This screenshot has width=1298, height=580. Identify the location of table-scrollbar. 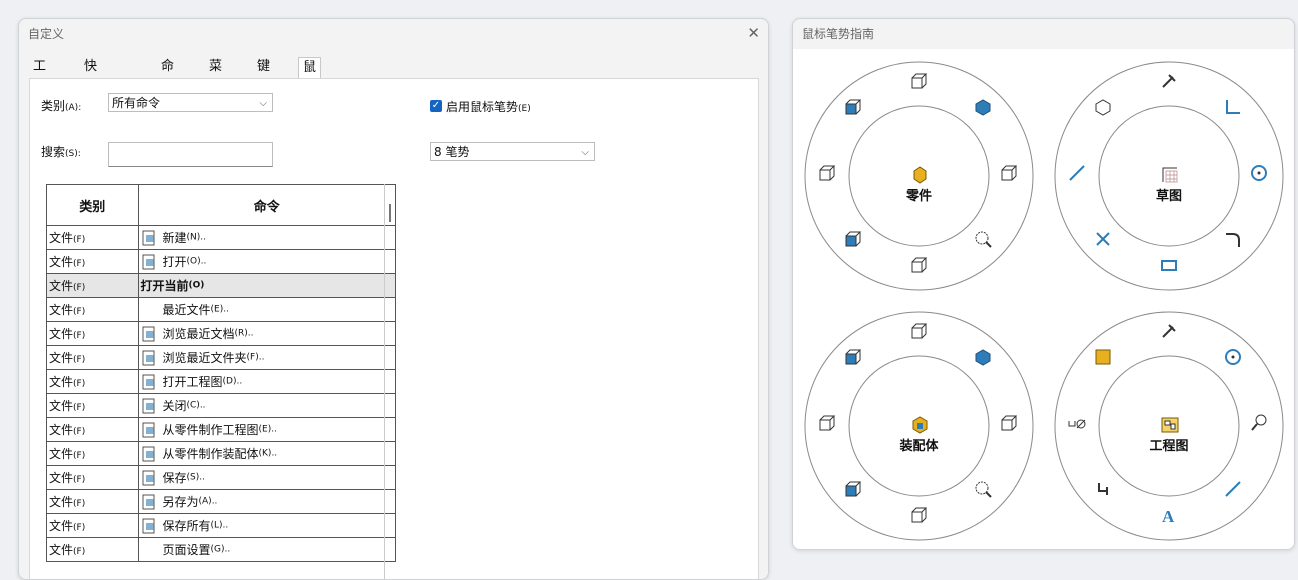
(389, 381).